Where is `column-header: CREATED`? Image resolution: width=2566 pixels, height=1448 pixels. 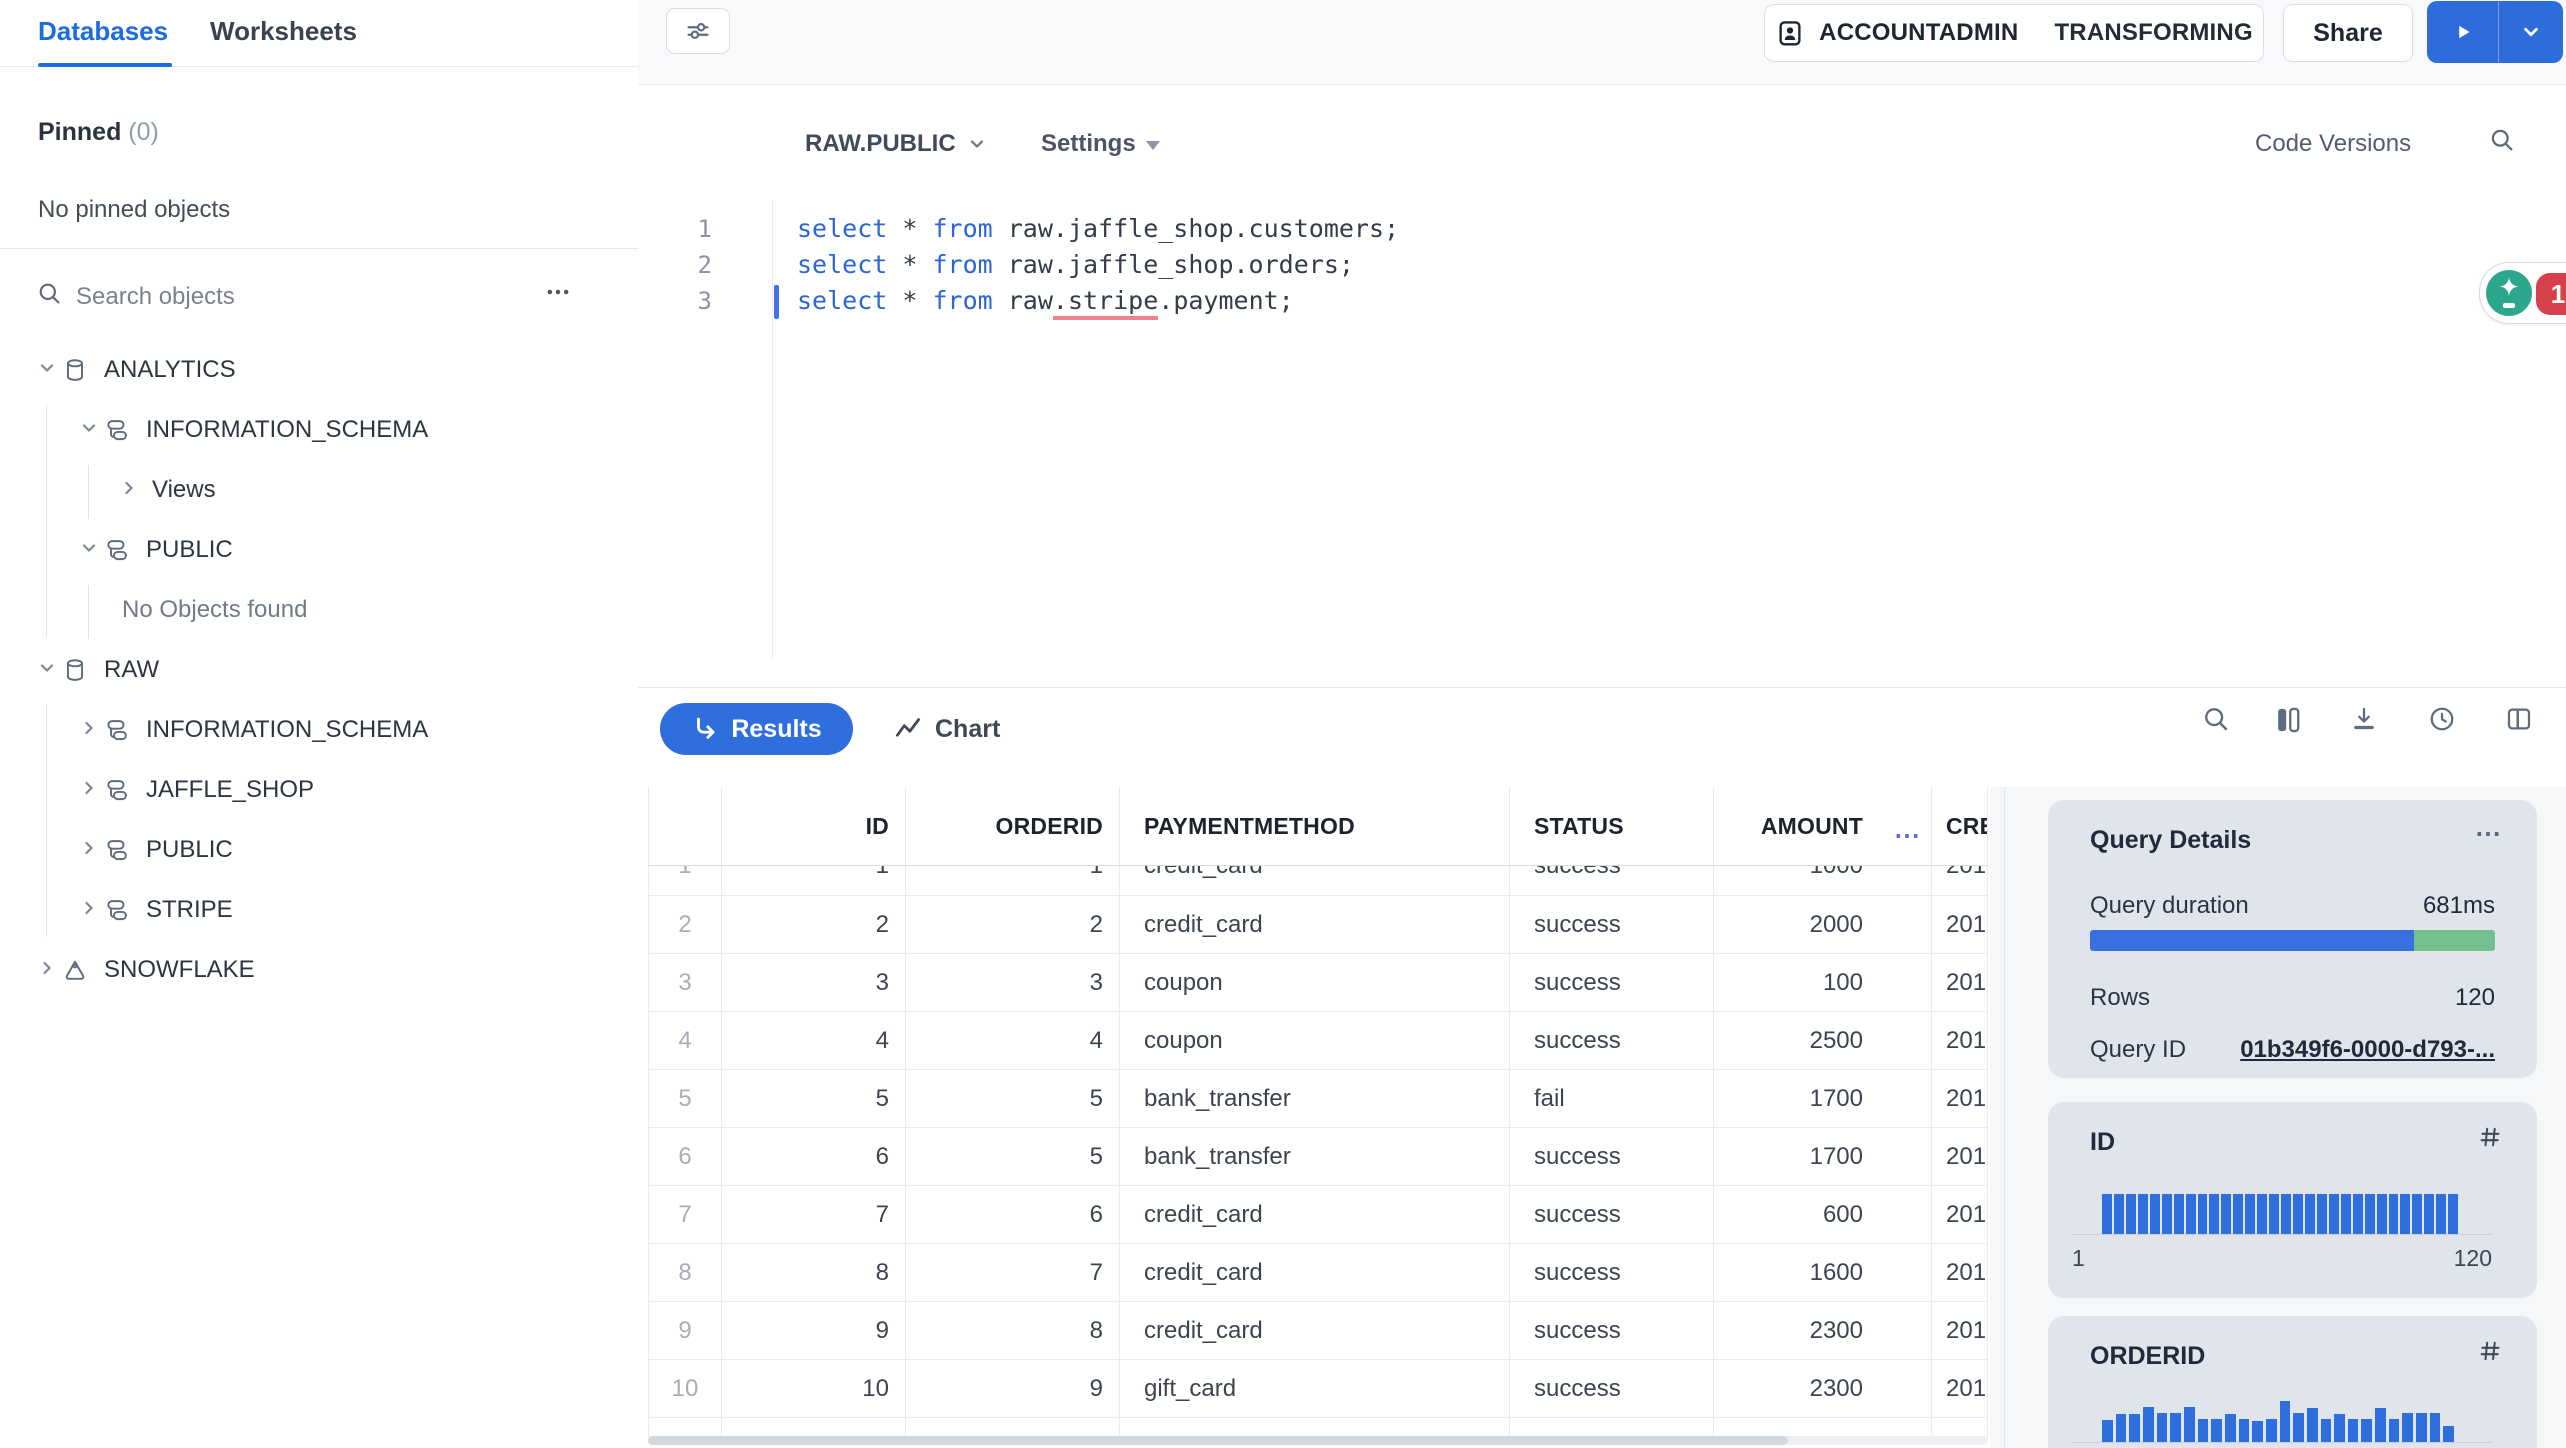 column-header: CREATED is located at coordinates (1960, 826).